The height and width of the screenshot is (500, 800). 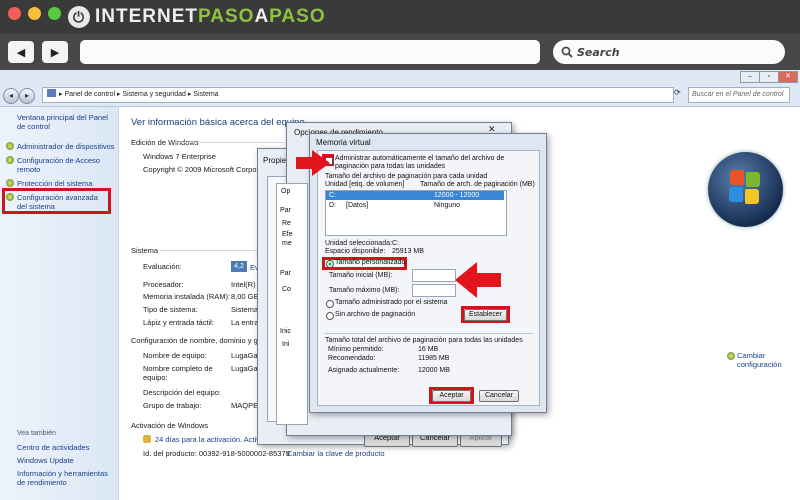 What do you see at coordinates (355, 251) in the screenshot?
I see `free-space-label: Espacio disponible:` at bounding box center [355, 251].